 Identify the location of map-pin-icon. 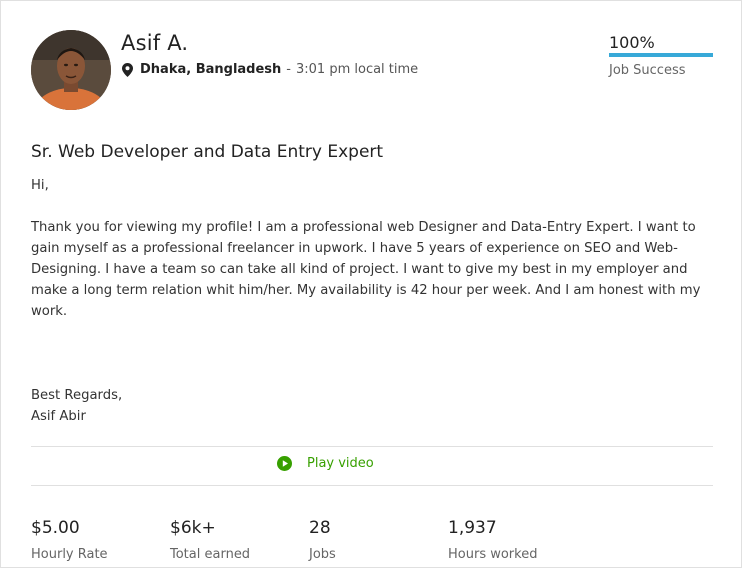
(127, 69).